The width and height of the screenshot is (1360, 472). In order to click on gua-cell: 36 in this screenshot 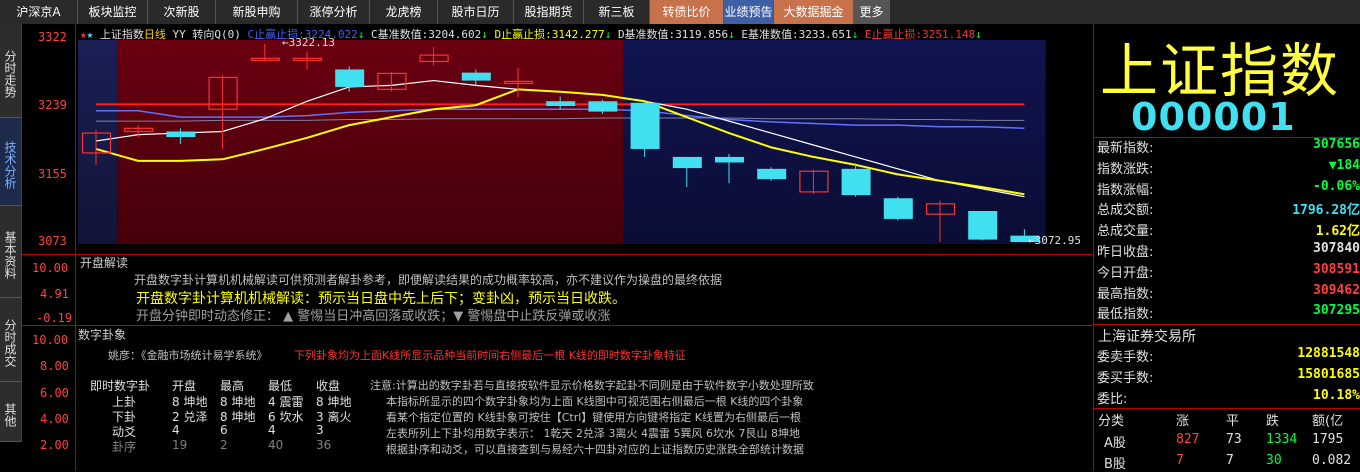, I will do `click(324, 445)`.